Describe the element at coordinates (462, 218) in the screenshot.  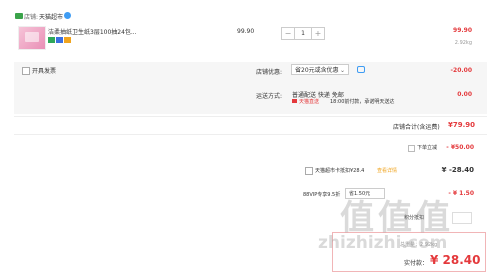
I see `points-deduct-input` at that location.